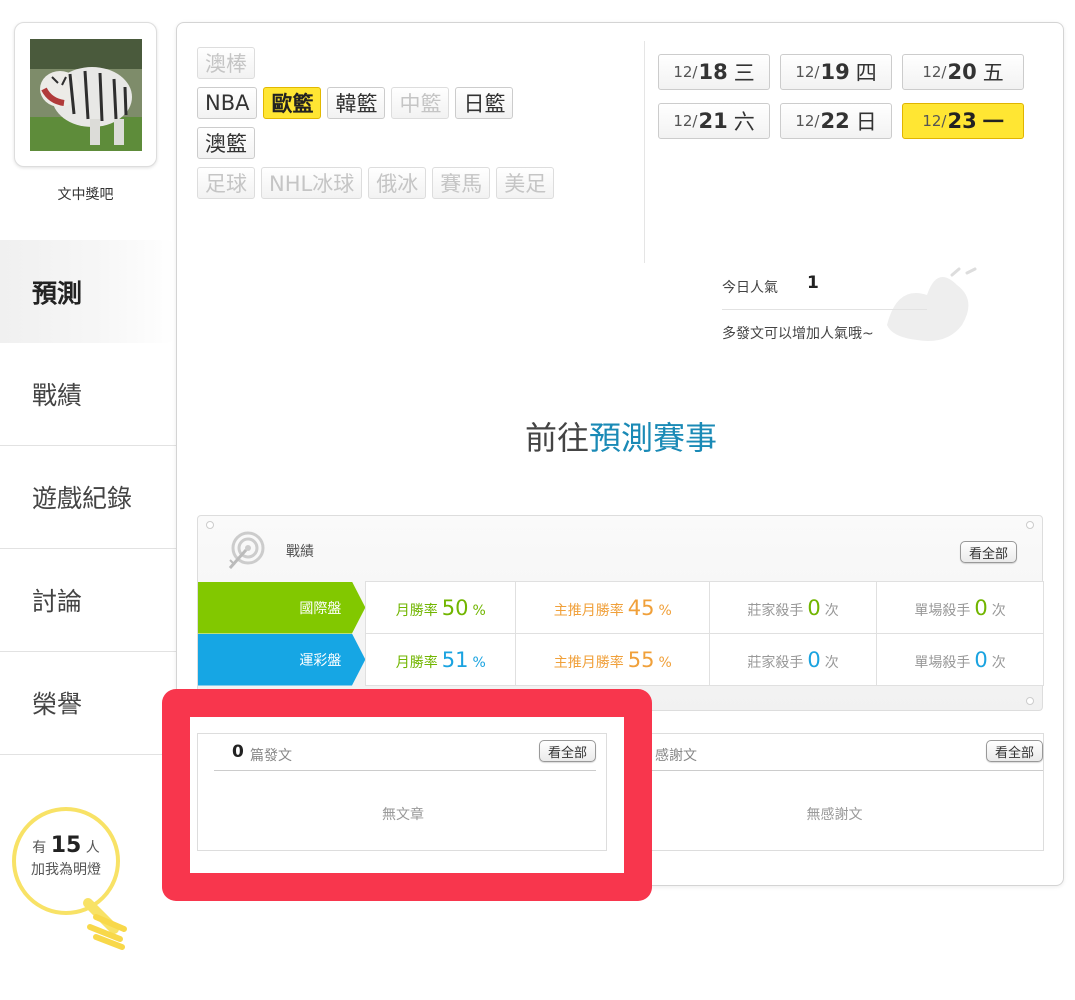 The image size is (1075, 1000). What do you see at coordinates (420, 103) in the screenshot?
I see `sport-tab: 中籃` at bounding box center [420, 103].